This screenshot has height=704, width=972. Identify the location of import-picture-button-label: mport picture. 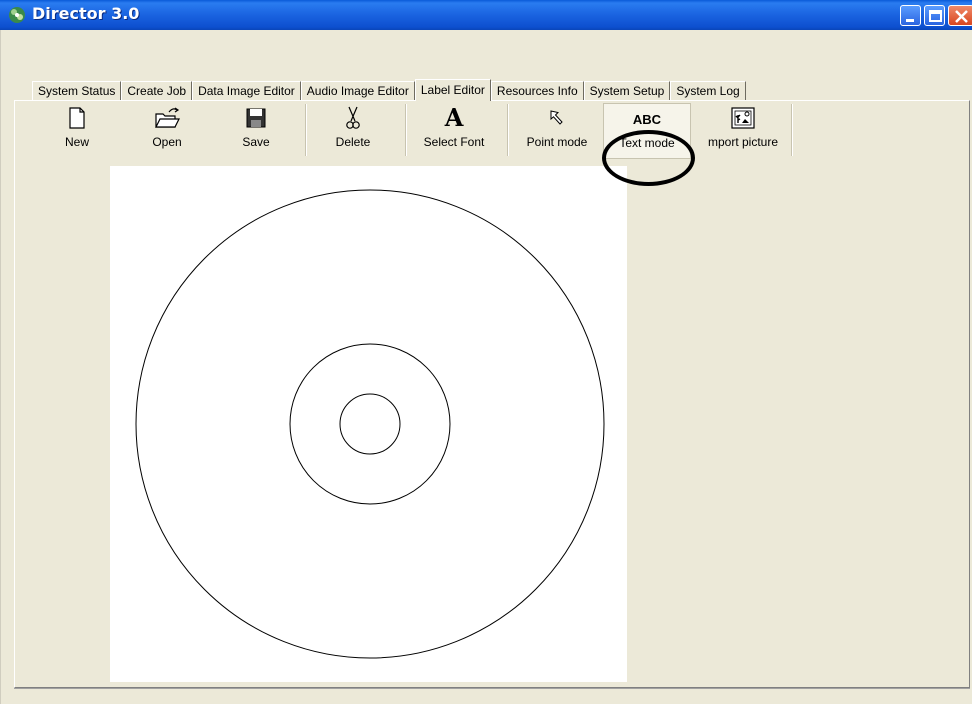
(743, 142).